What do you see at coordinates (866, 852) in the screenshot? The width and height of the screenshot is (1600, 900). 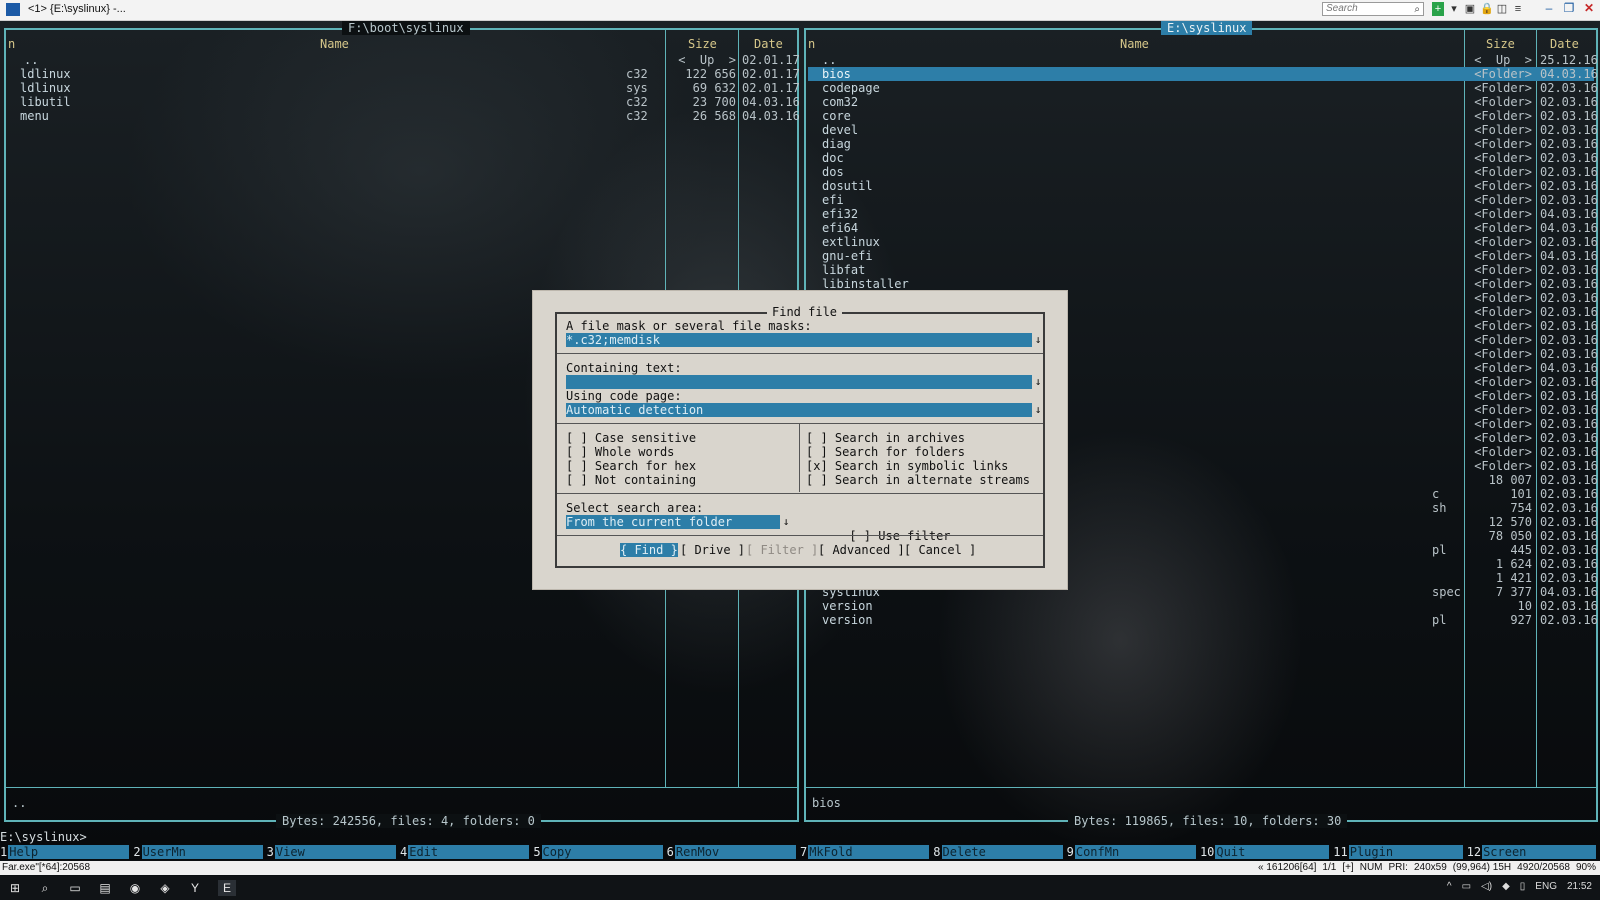 I see `function-key-7: 7 MkFold` at bounding box center [866, 852].